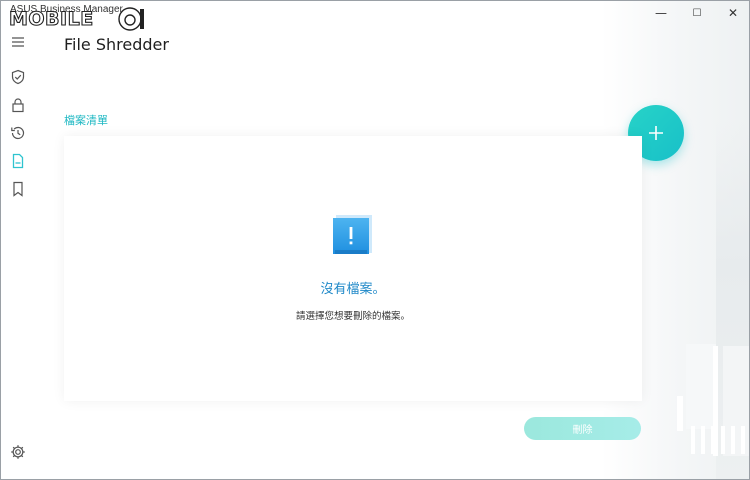 The height and width of the screenshot is (480, 750). I want to click on window-controls: — ☐ ✕, so click(696, 13).